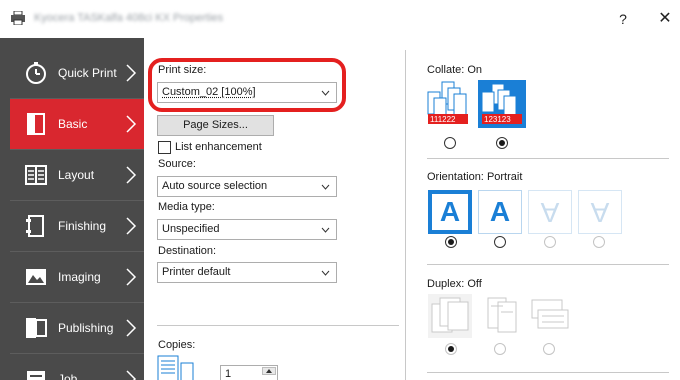 The height and width of the screenshot is (380, 680). I want to click on duplex-label-text: Duplex:, so click(445, 284).